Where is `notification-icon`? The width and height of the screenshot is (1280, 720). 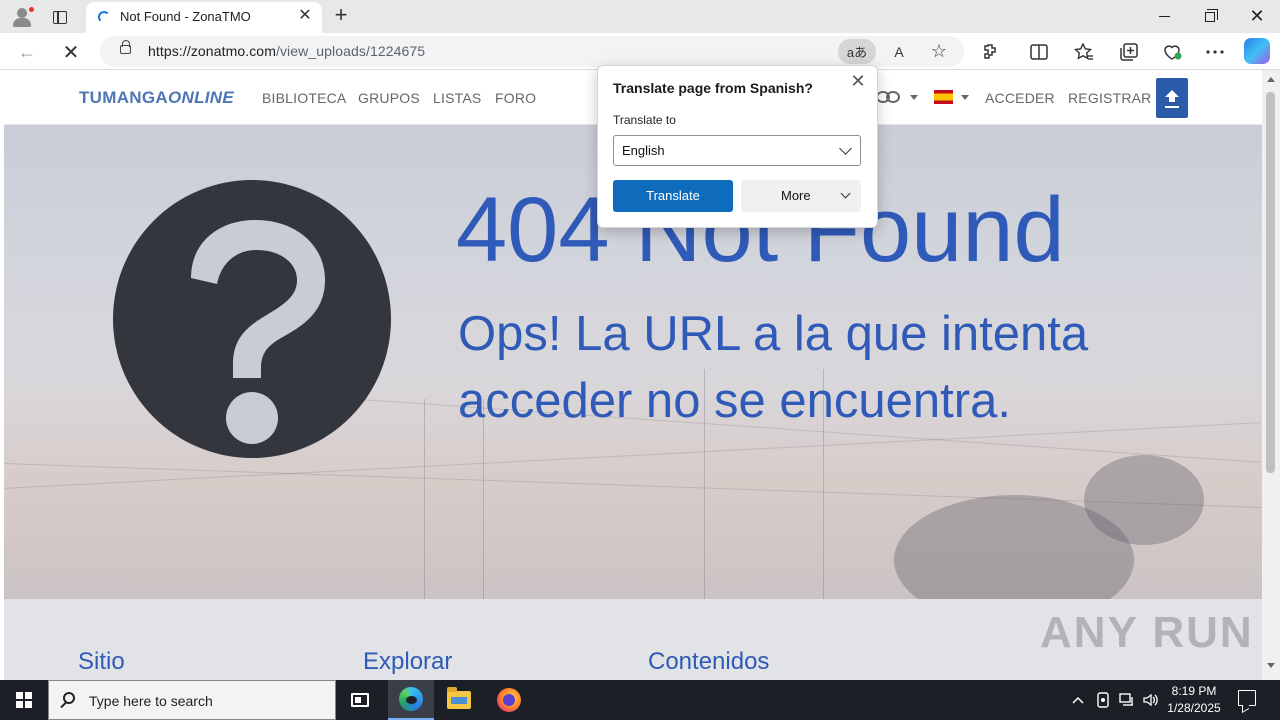
notification-icon is located at coordinates (1247, 698).